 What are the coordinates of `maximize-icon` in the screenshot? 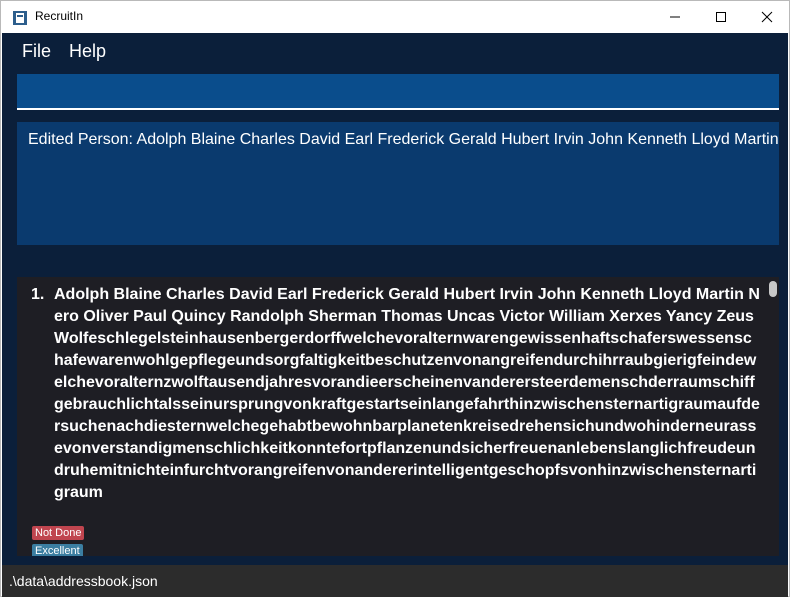 It's located at (721, 17).